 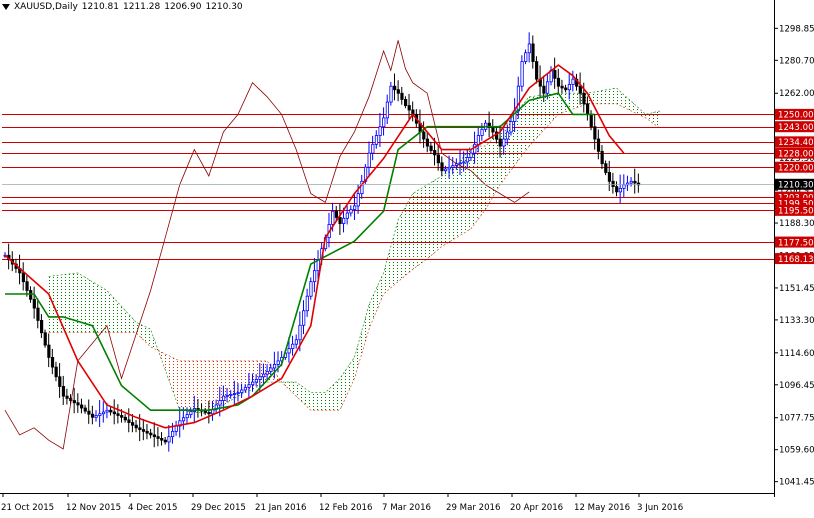 I want to click on y-tick-label: 1151.45, so click(x=796, y=289).